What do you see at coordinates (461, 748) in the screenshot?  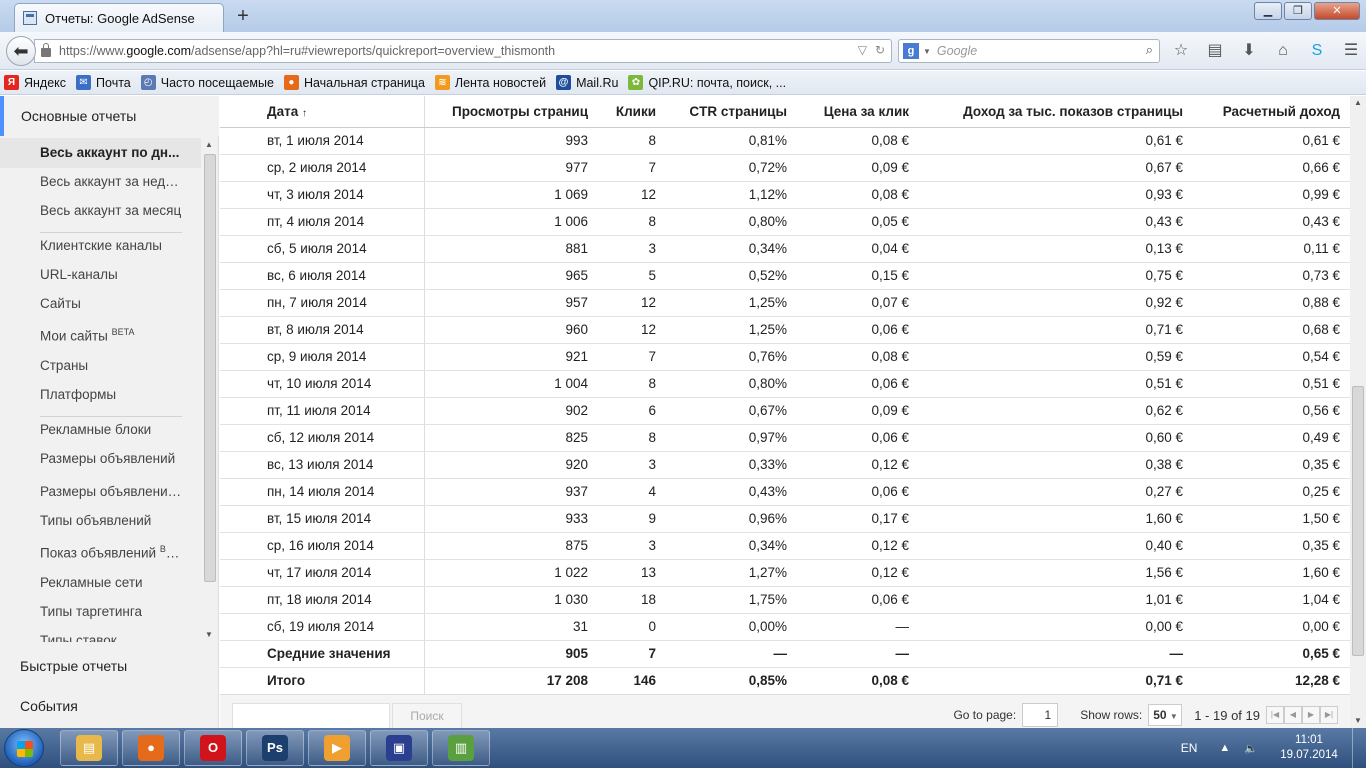 I see `taskbar-app-button: ▥` at bounding box center [461, 748].